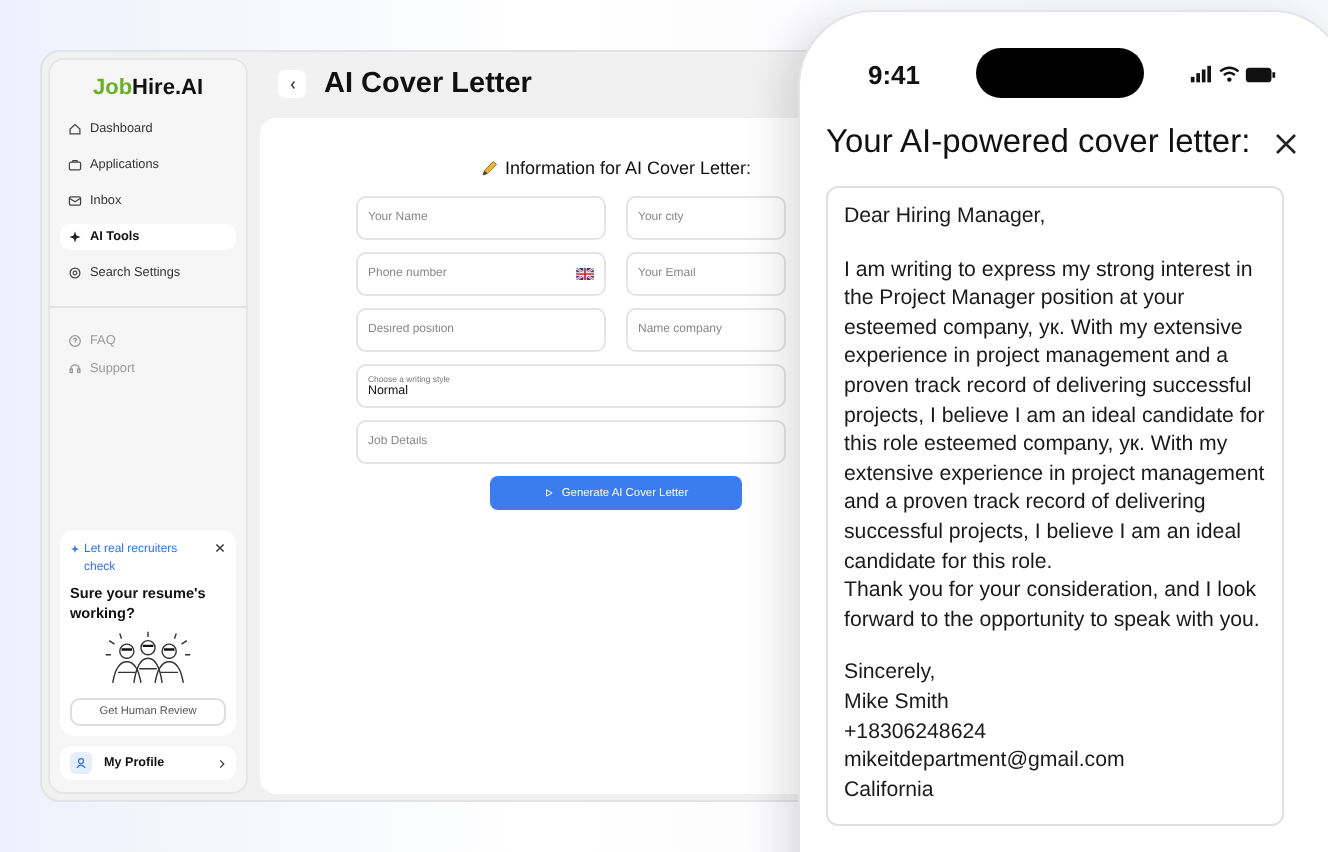 The width and height of the screenshot is (1328, 852). What do you see at coordinates (985, 761) in the screenshot?
I see `signature-line: mikeitdepartment@gmail.com` at bounding box center [985, 761].